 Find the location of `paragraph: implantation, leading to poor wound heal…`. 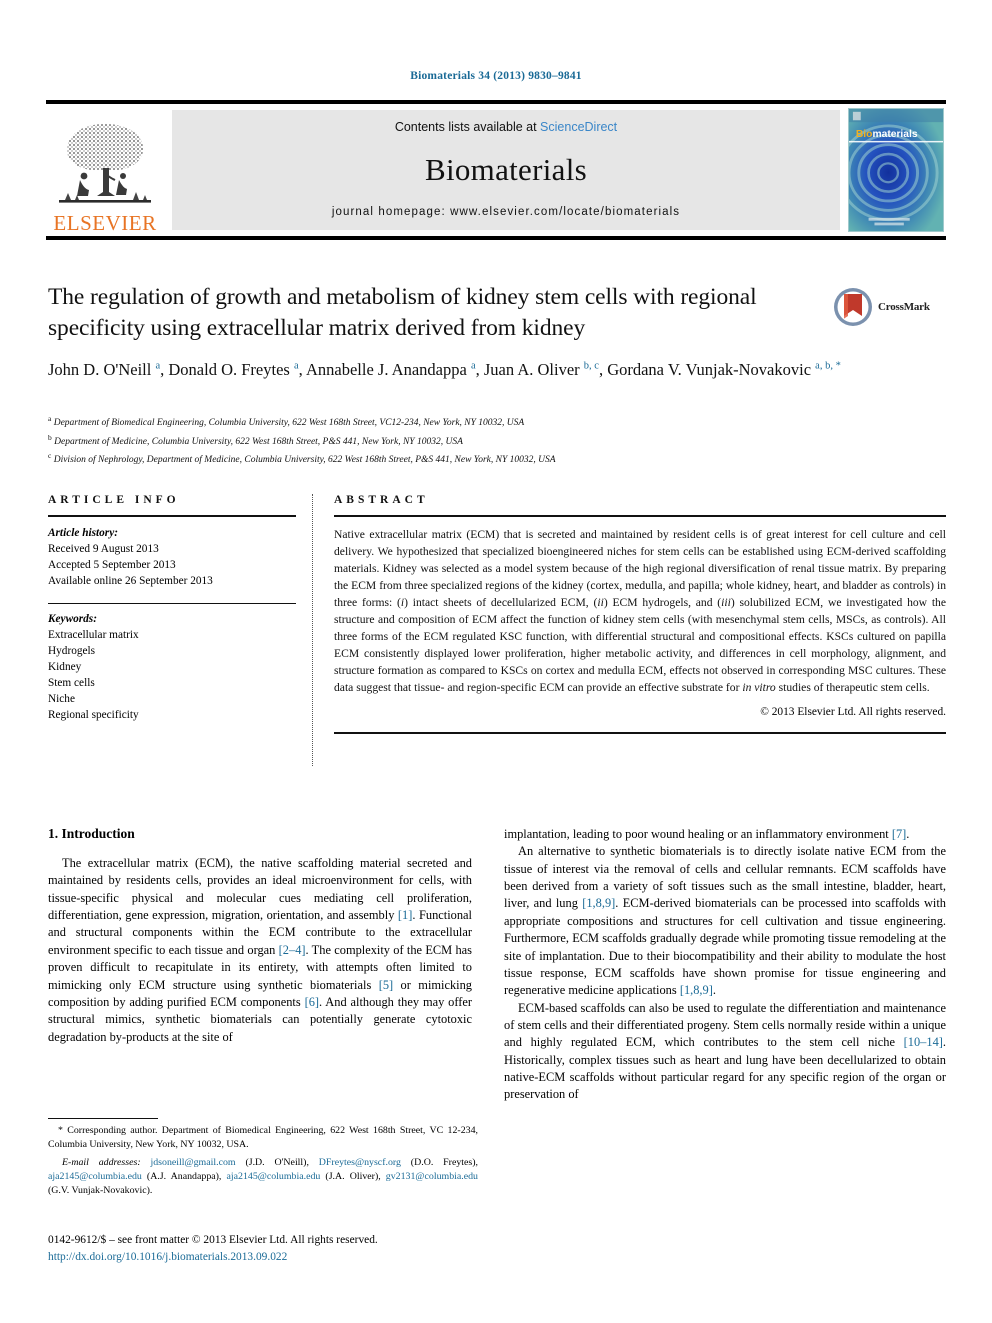

paragraph: implantation, leading to poor wound heal… is located at coordinates (707, 834).